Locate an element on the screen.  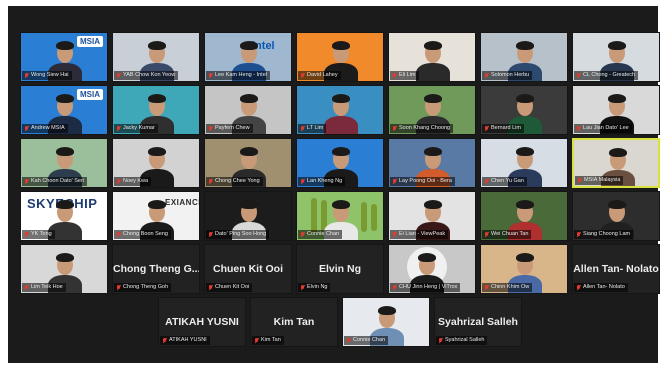
participant-name-tag: YK Tong is located at coordinates (38, 234).